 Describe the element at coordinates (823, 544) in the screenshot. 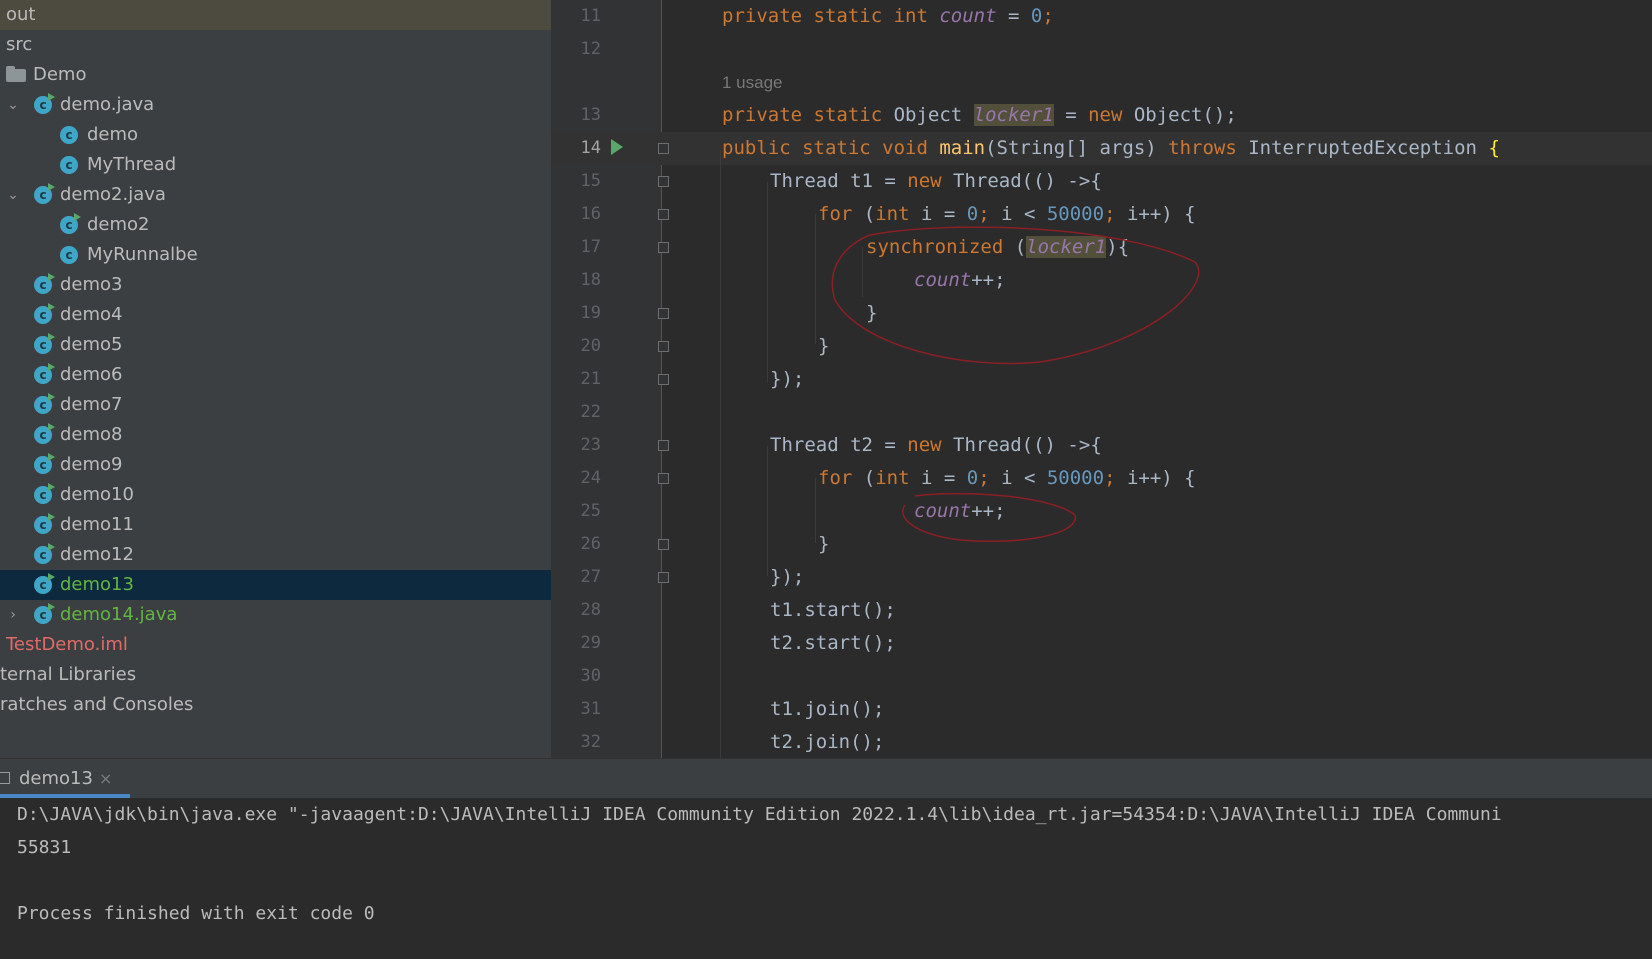

I see `code-line-26: }` at that location.